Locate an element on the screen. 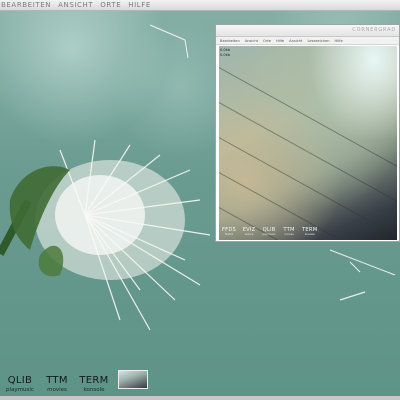 This screenshot has height=400, width=400. window-dock-konsole: TERM konsole is located at coordinates (309, 231).